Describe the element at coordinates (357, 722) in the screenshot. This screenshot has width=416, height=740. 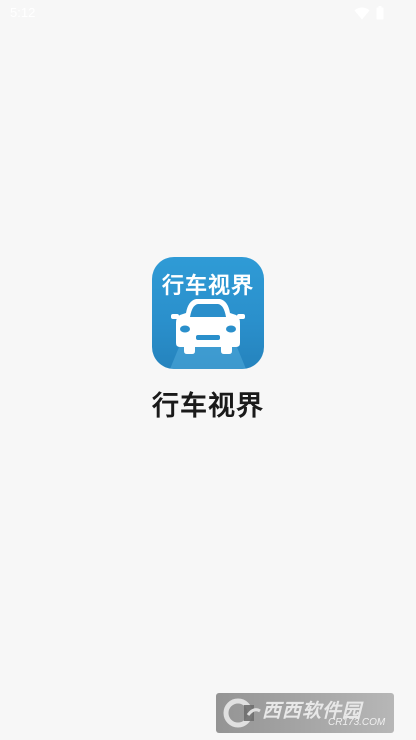
I see `watermark-url: CR173.COM` at that location.